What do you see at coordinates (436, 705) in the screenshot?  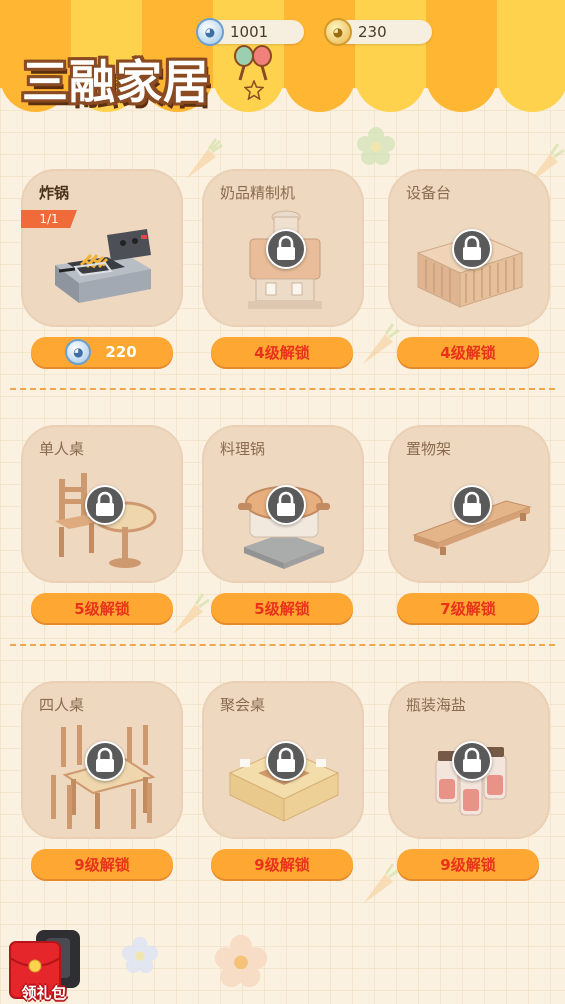 I see `item-name: 瓶装海盐` at bounding box center [436, 705].